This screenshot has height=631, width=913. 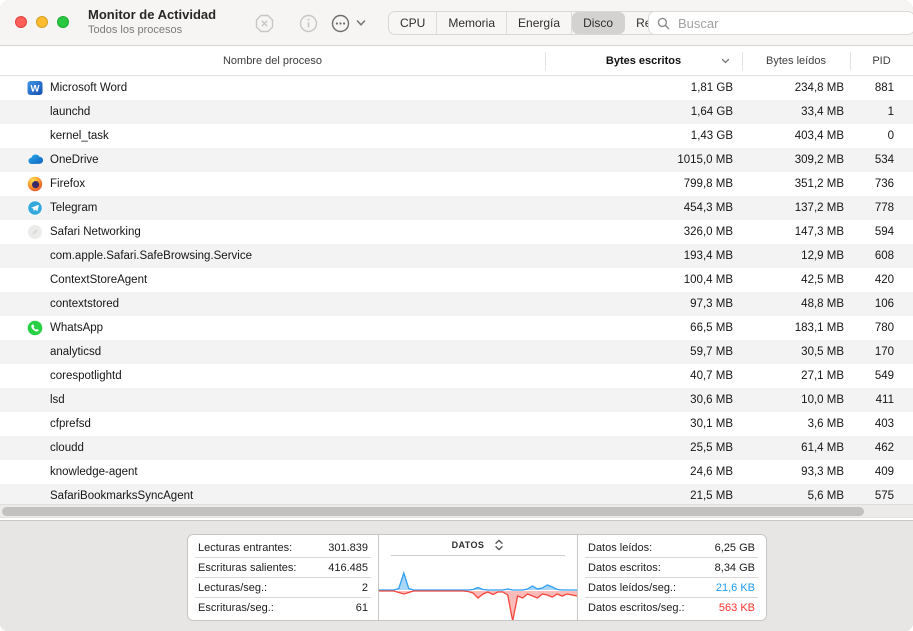 What do you see at coordinates (456, 208) in the screenshot?
I see `process-row: Telegram 454,3 MB 137,2 MB 778` at bounding box center [456, 208].